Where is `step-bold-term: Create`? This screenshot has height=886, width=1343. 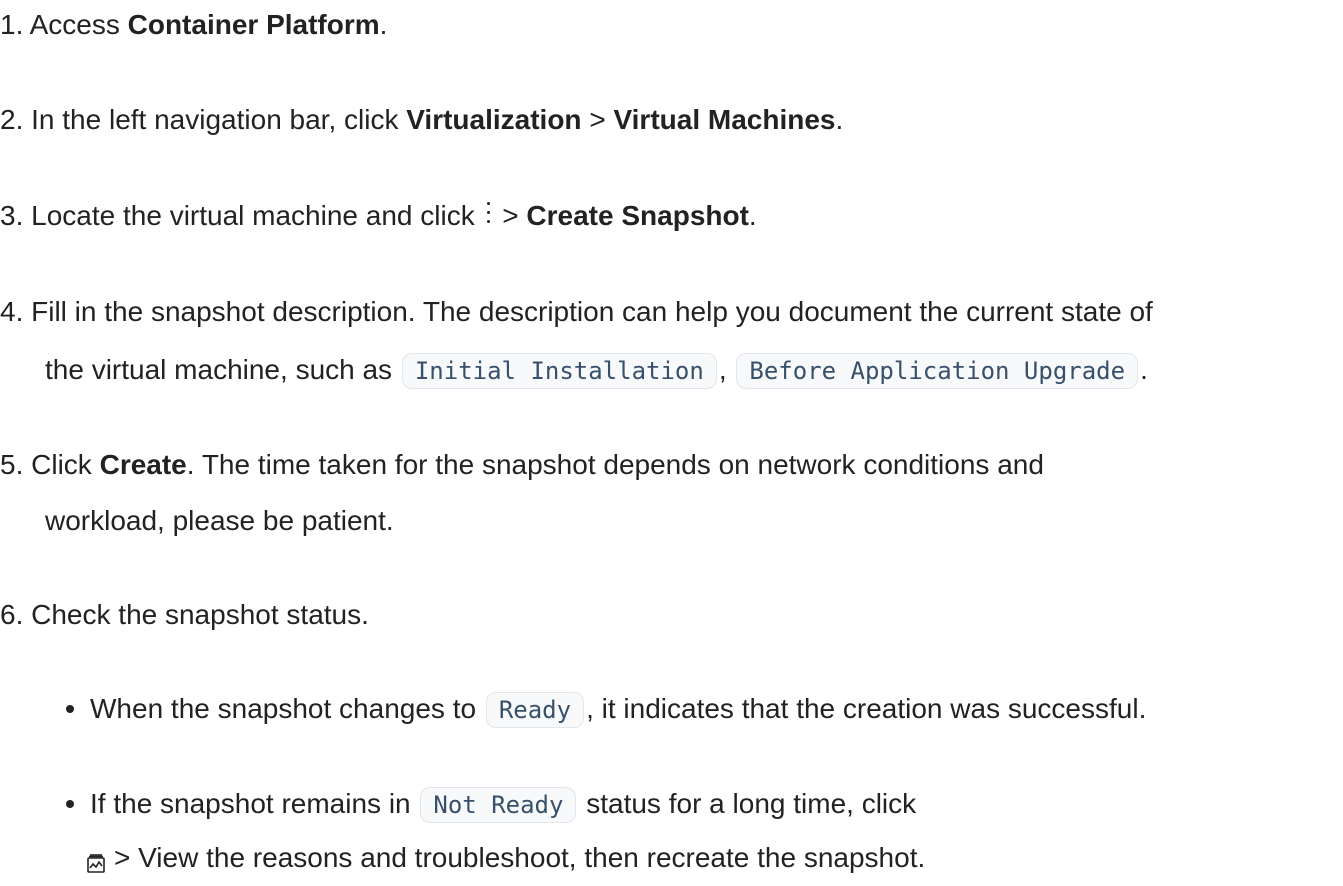
step-bold-term: Create is located at coordinates (143, 464).